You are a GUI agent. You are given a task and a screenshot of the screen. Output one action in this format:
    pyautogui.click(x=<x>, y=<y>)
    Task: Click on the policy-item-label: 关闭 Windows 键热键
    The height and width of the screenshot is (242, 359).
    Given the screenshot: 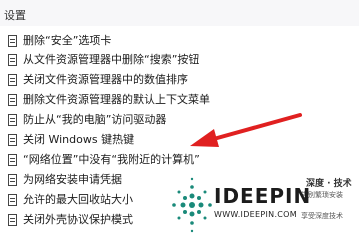 What is the action you would take?
    pyautogui.click(x=79, y=139)
    